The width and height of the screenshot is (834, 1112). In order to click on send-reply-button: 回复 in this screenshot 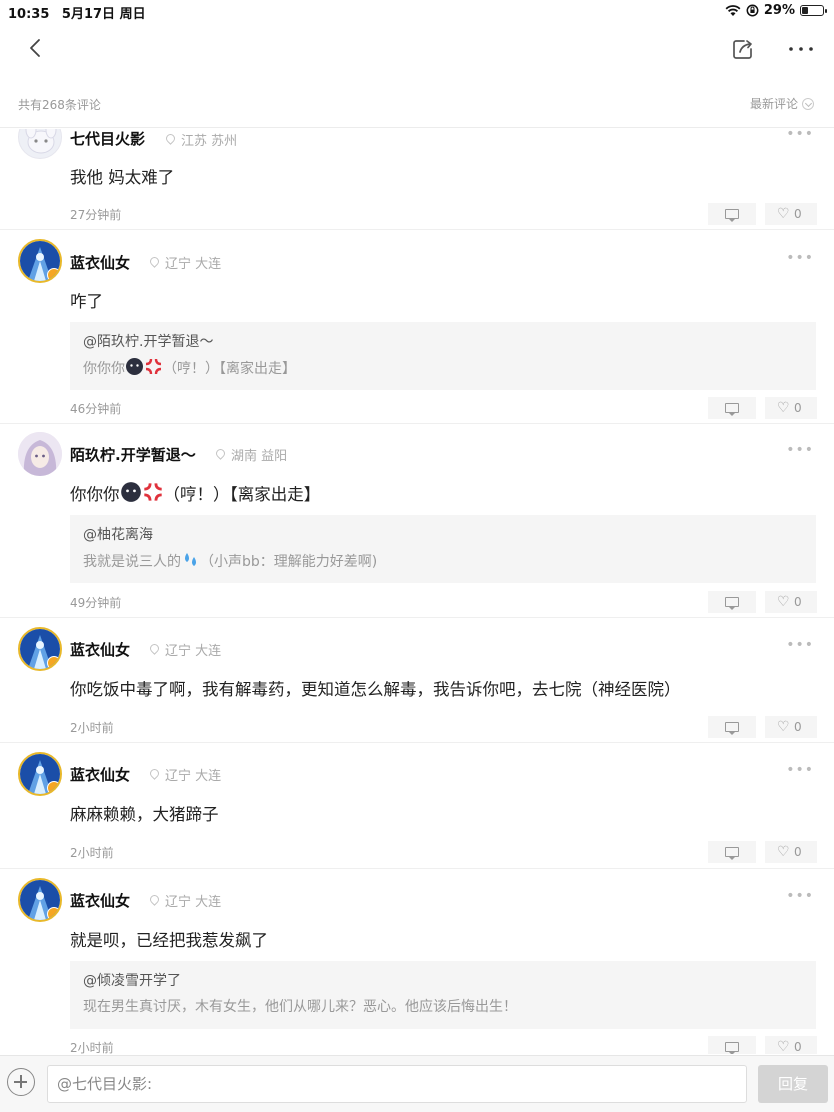, I will do `click(793, 1084)`.